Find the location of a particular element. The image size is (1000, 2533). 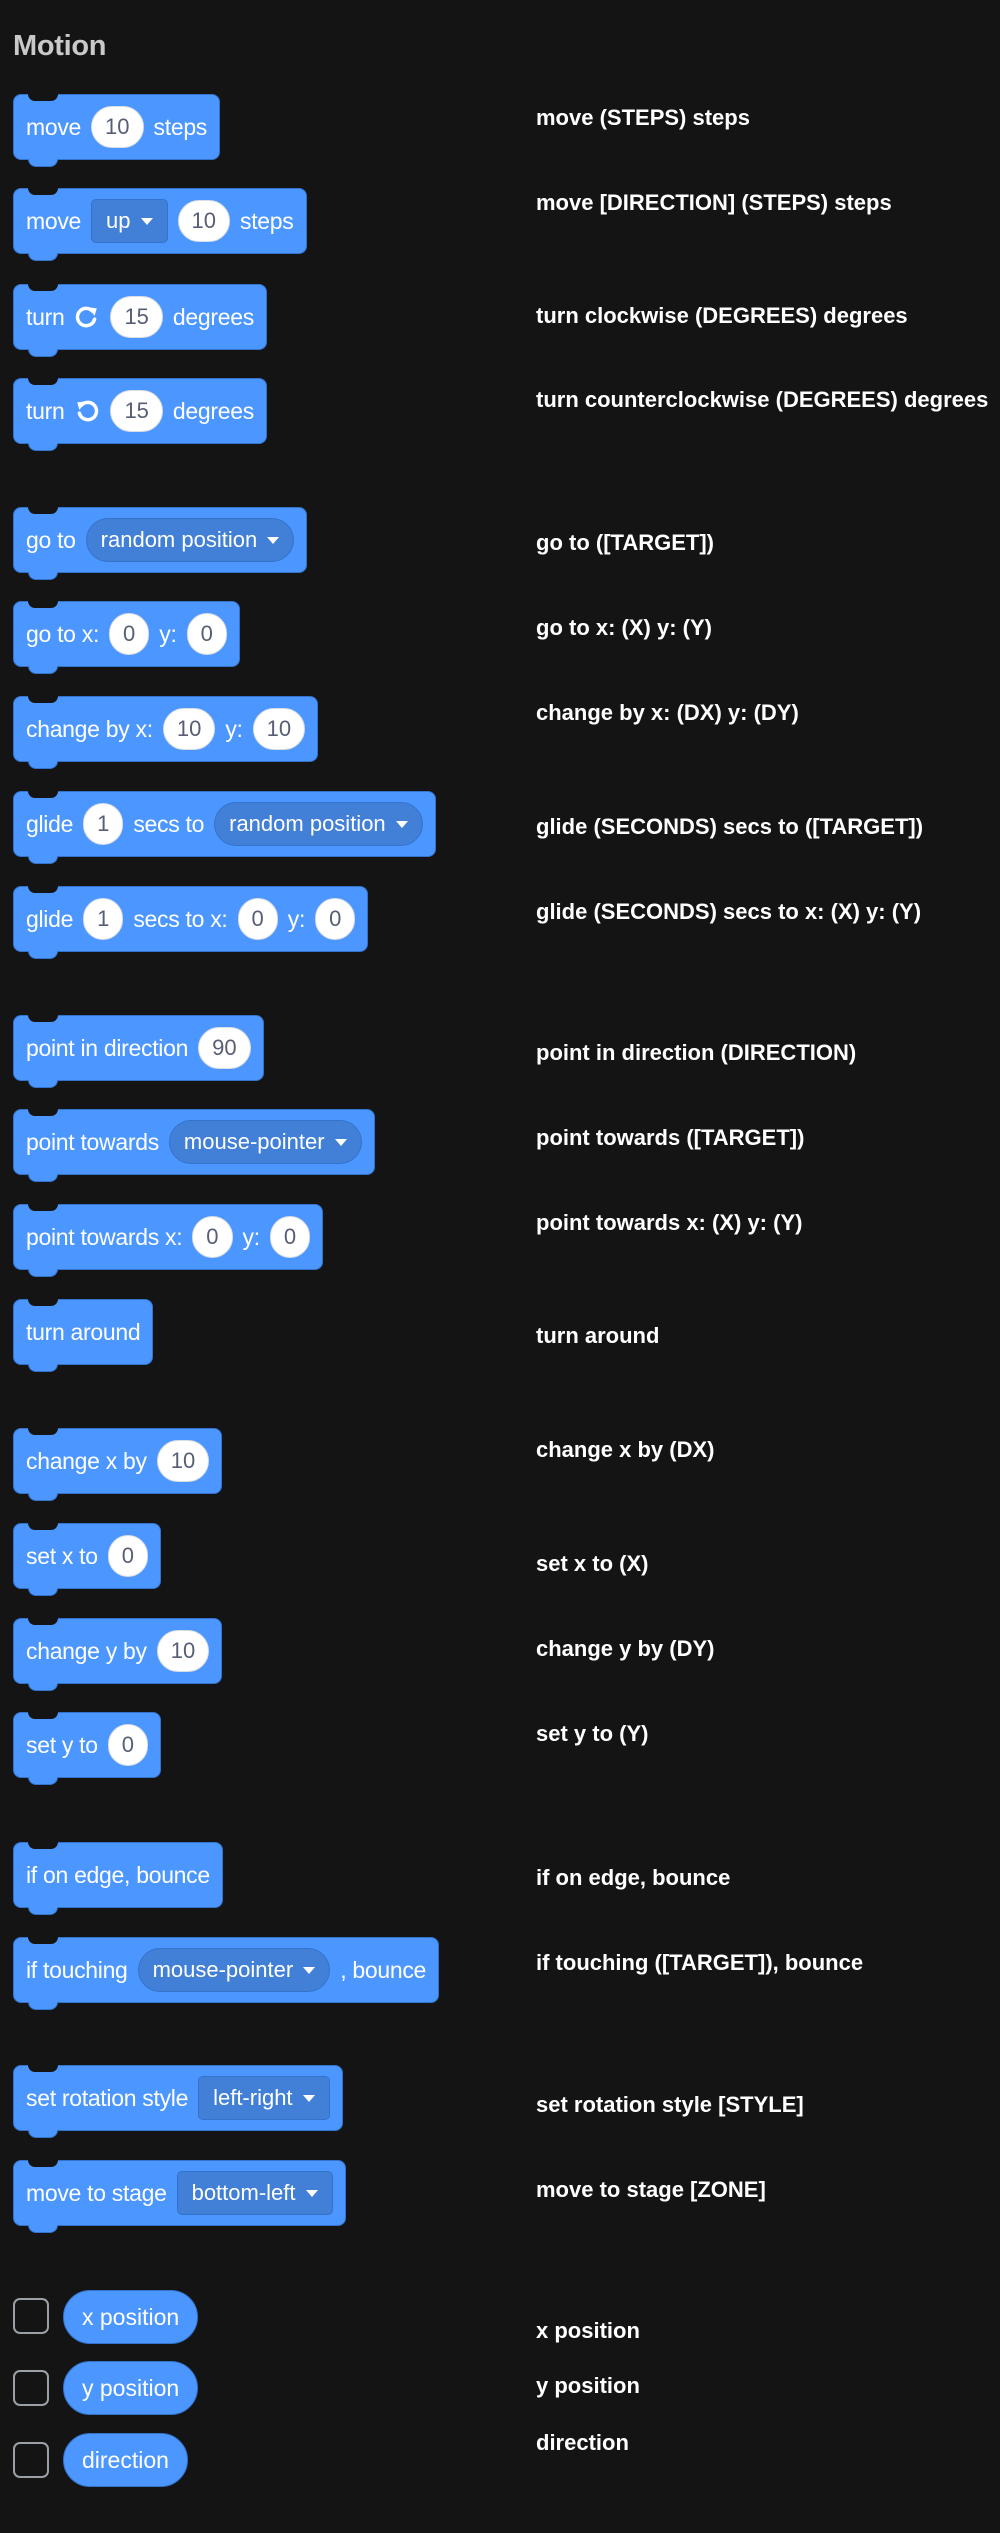

turn-counterclockwise-block: turn 15 degrees is located at coordinates (140, 414).